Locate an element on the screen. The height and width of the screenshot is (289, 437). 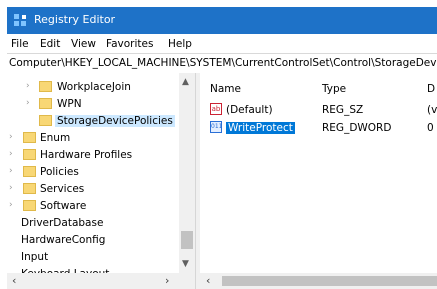
window-title: Registry Editor is located at coordinates (75, 19).